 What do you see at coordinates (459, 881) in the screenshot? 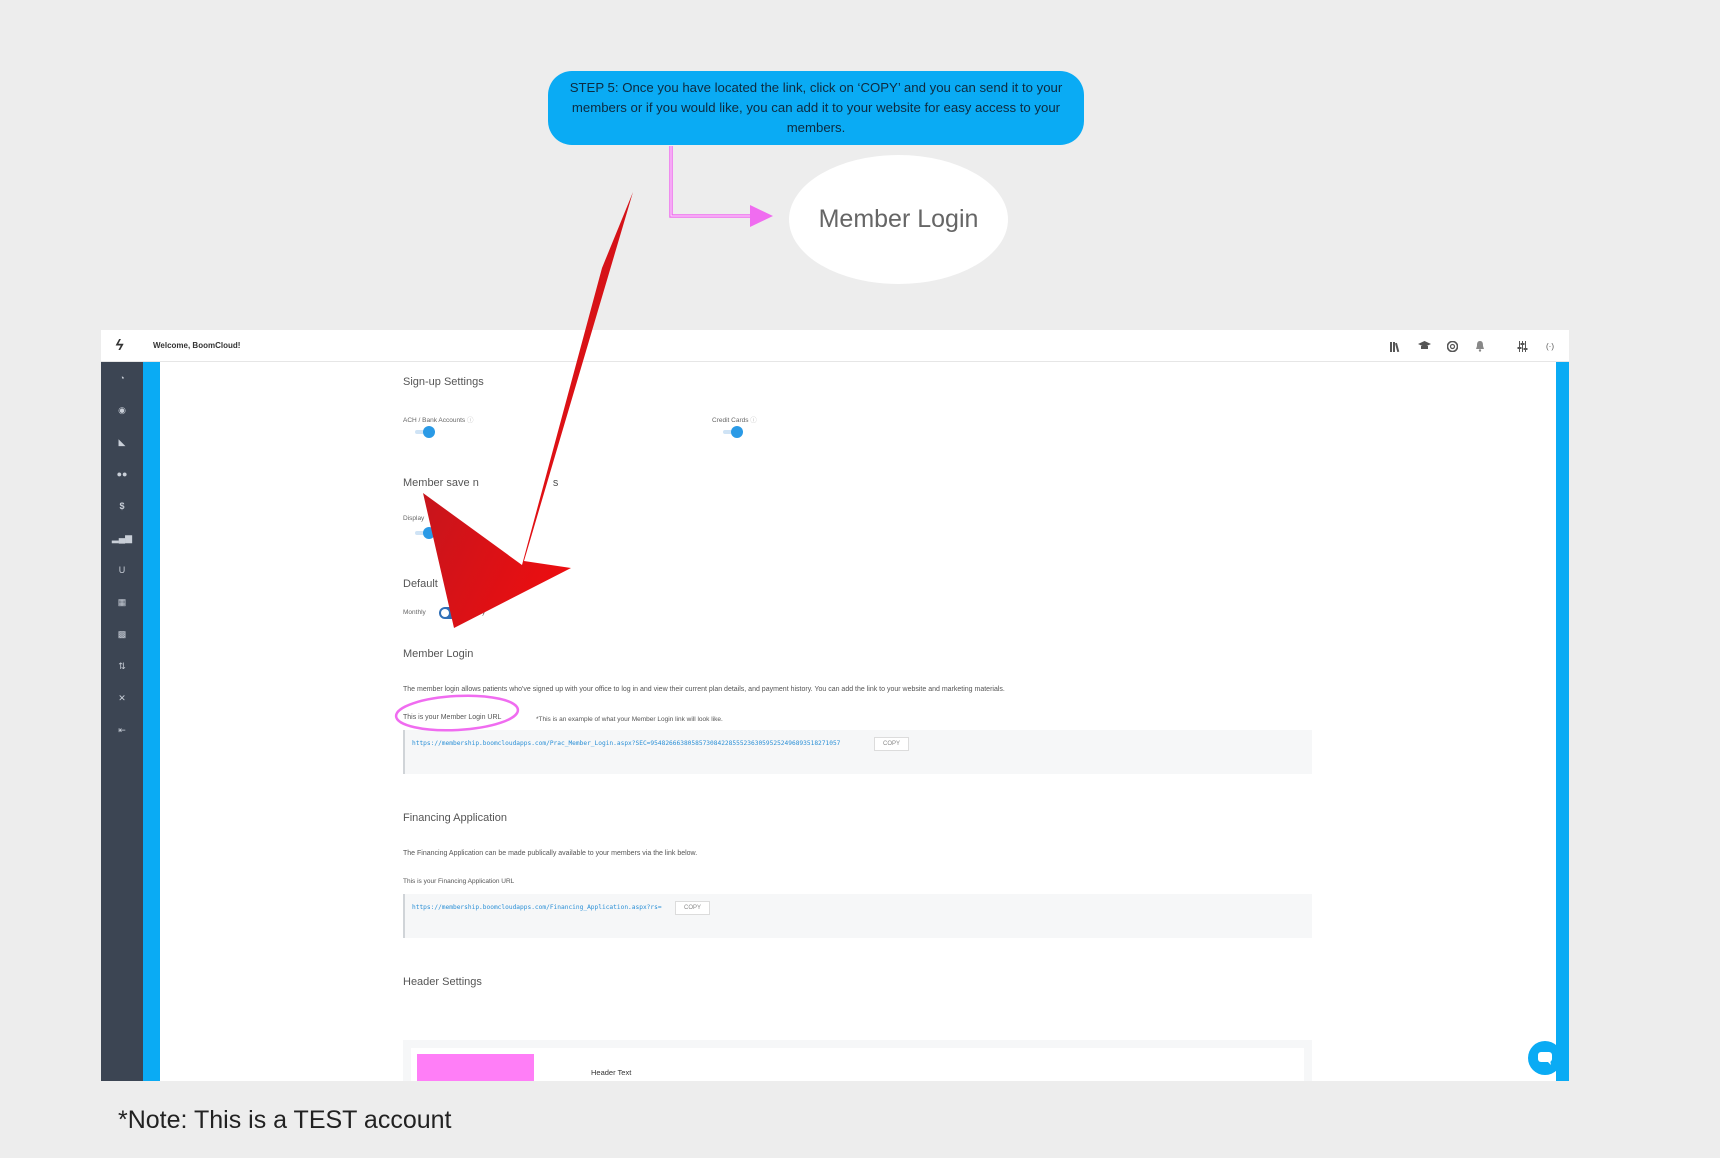
I see `financing-url-label: This is your Financing Application URL` at bounding box center [459, 881].